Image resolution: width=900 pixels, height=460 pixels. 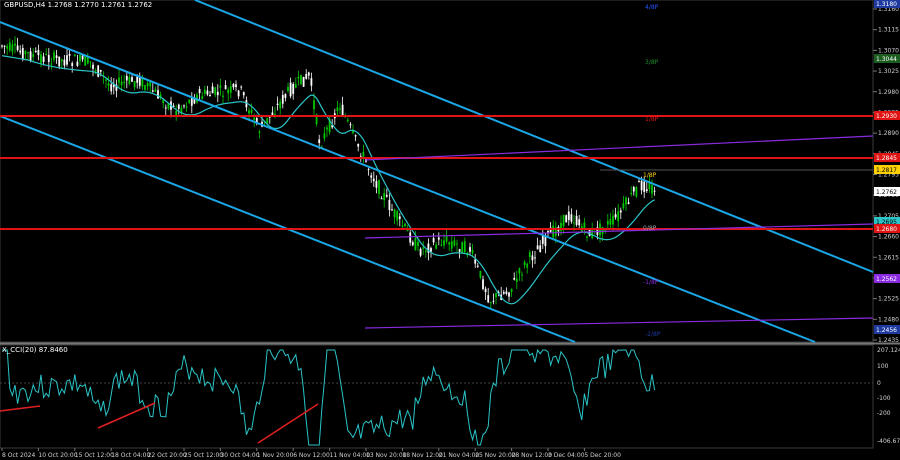 What do you see at coordinates (532, 455) in the screenshot?
I see `time-tick-label: 28 Nov 12:00` at bounding box center [532, 455].